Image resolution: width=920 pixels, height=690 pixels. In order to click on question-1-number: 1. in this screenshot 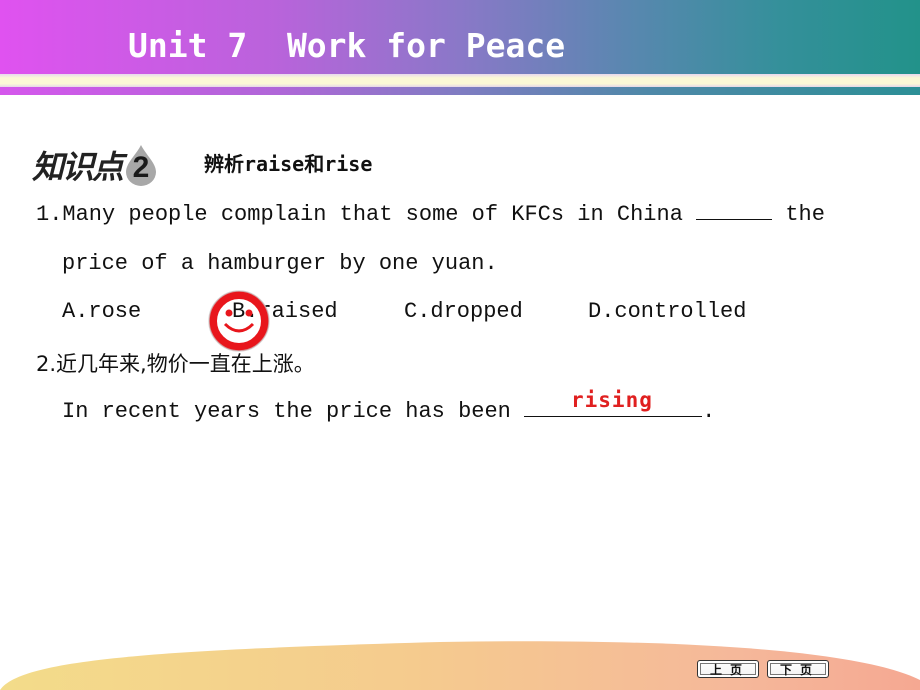, I will do `click(49, 214)`.